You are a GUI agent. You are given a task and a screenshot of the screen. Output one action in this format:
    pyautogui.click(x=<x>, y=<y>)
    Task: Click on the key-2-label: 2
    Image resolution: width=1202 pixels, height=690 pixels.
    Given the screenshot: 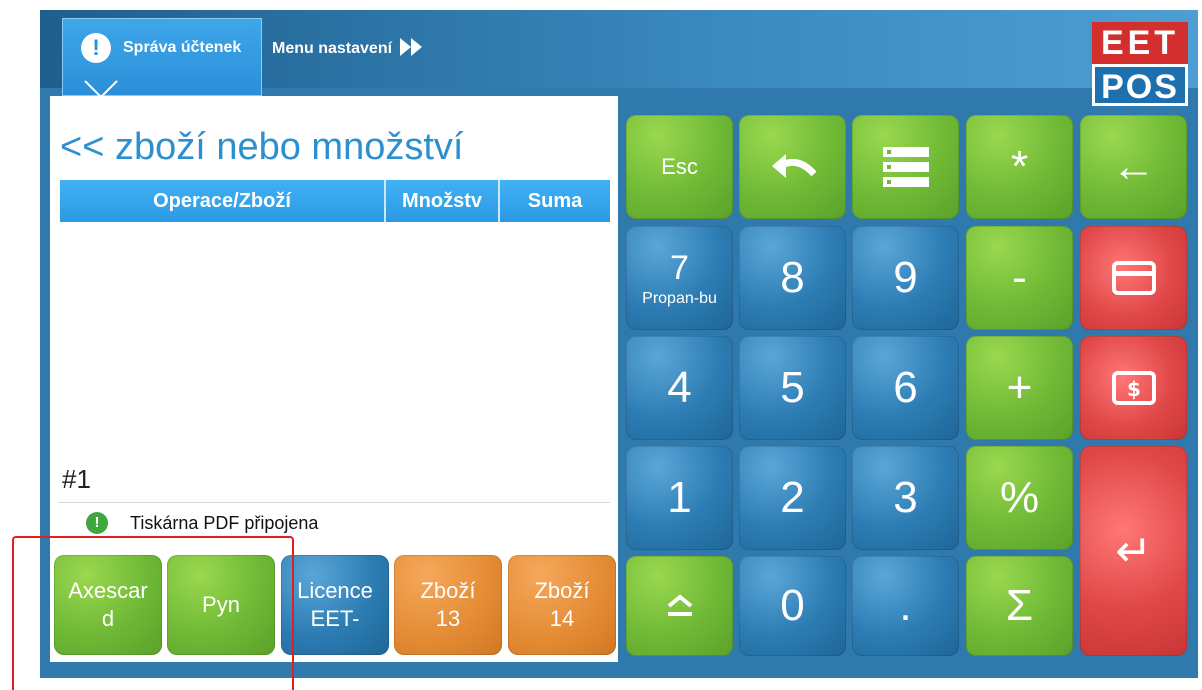 What is the action you would take?
    pyautogui.click(x=792, y=497)
    